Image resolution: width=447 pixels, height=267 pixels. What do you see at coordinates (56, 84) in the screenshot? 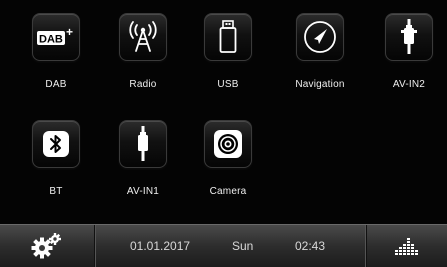
I see `app-label-dab: DAB` at bounding box center [56, 84].